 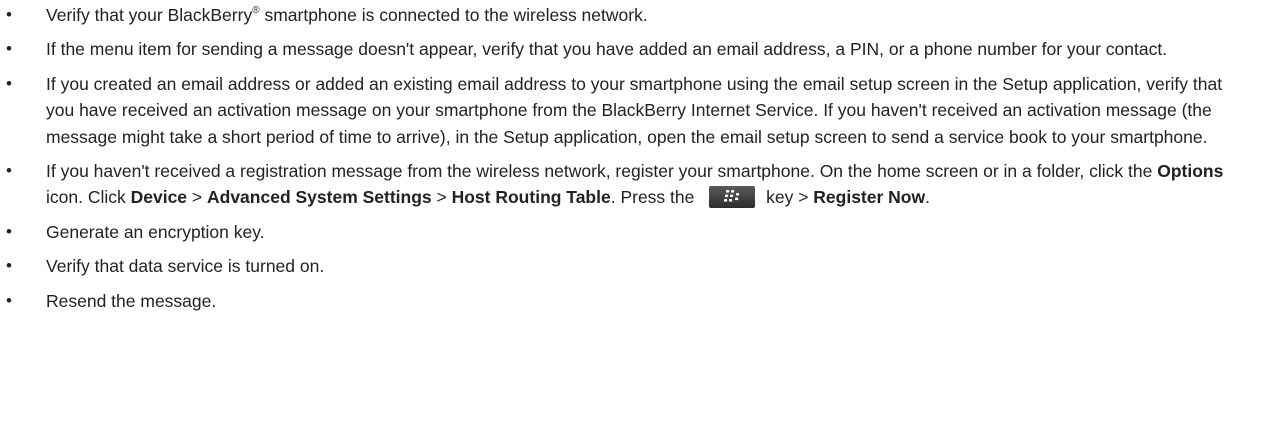 What do you see at coordinates (634, 232) in the screenshot?
I see `list-item: • Generate an encryption key.` at bounding box center [634, 232].